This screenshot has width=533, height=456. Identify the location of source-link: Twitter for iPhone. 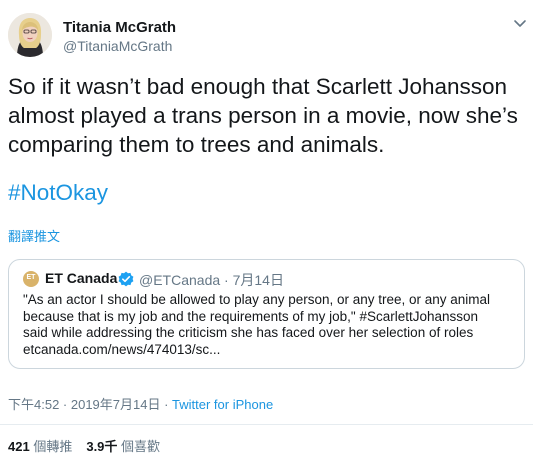
(222, 404).